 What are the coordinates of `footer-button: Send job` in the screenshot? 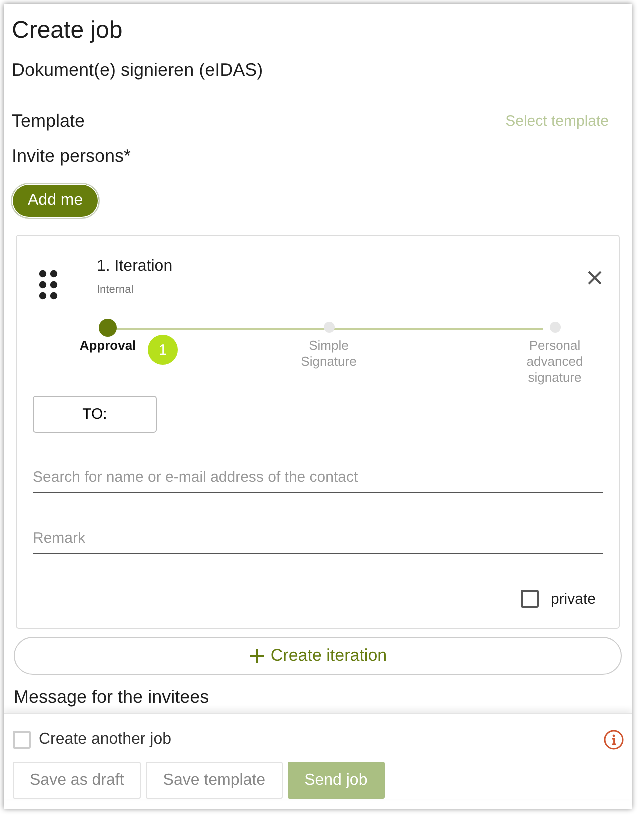 It's located at (336, 780).